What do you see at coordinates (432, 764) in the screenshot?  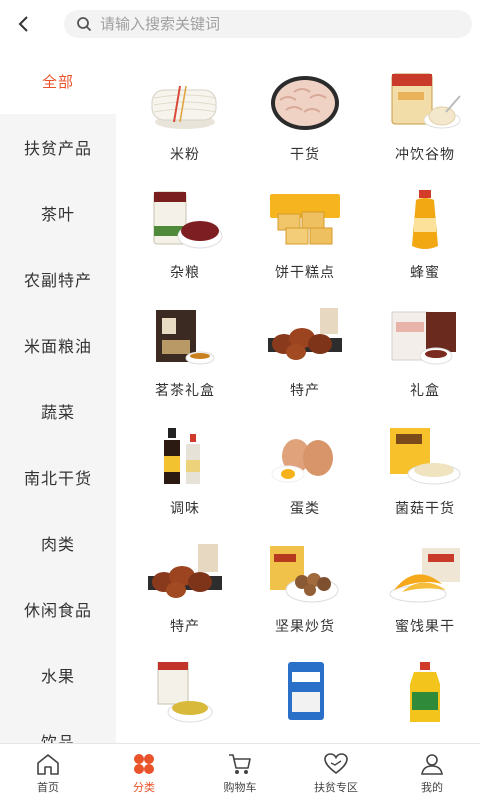 I see `profile-icon` at bounding box center [432, 764].